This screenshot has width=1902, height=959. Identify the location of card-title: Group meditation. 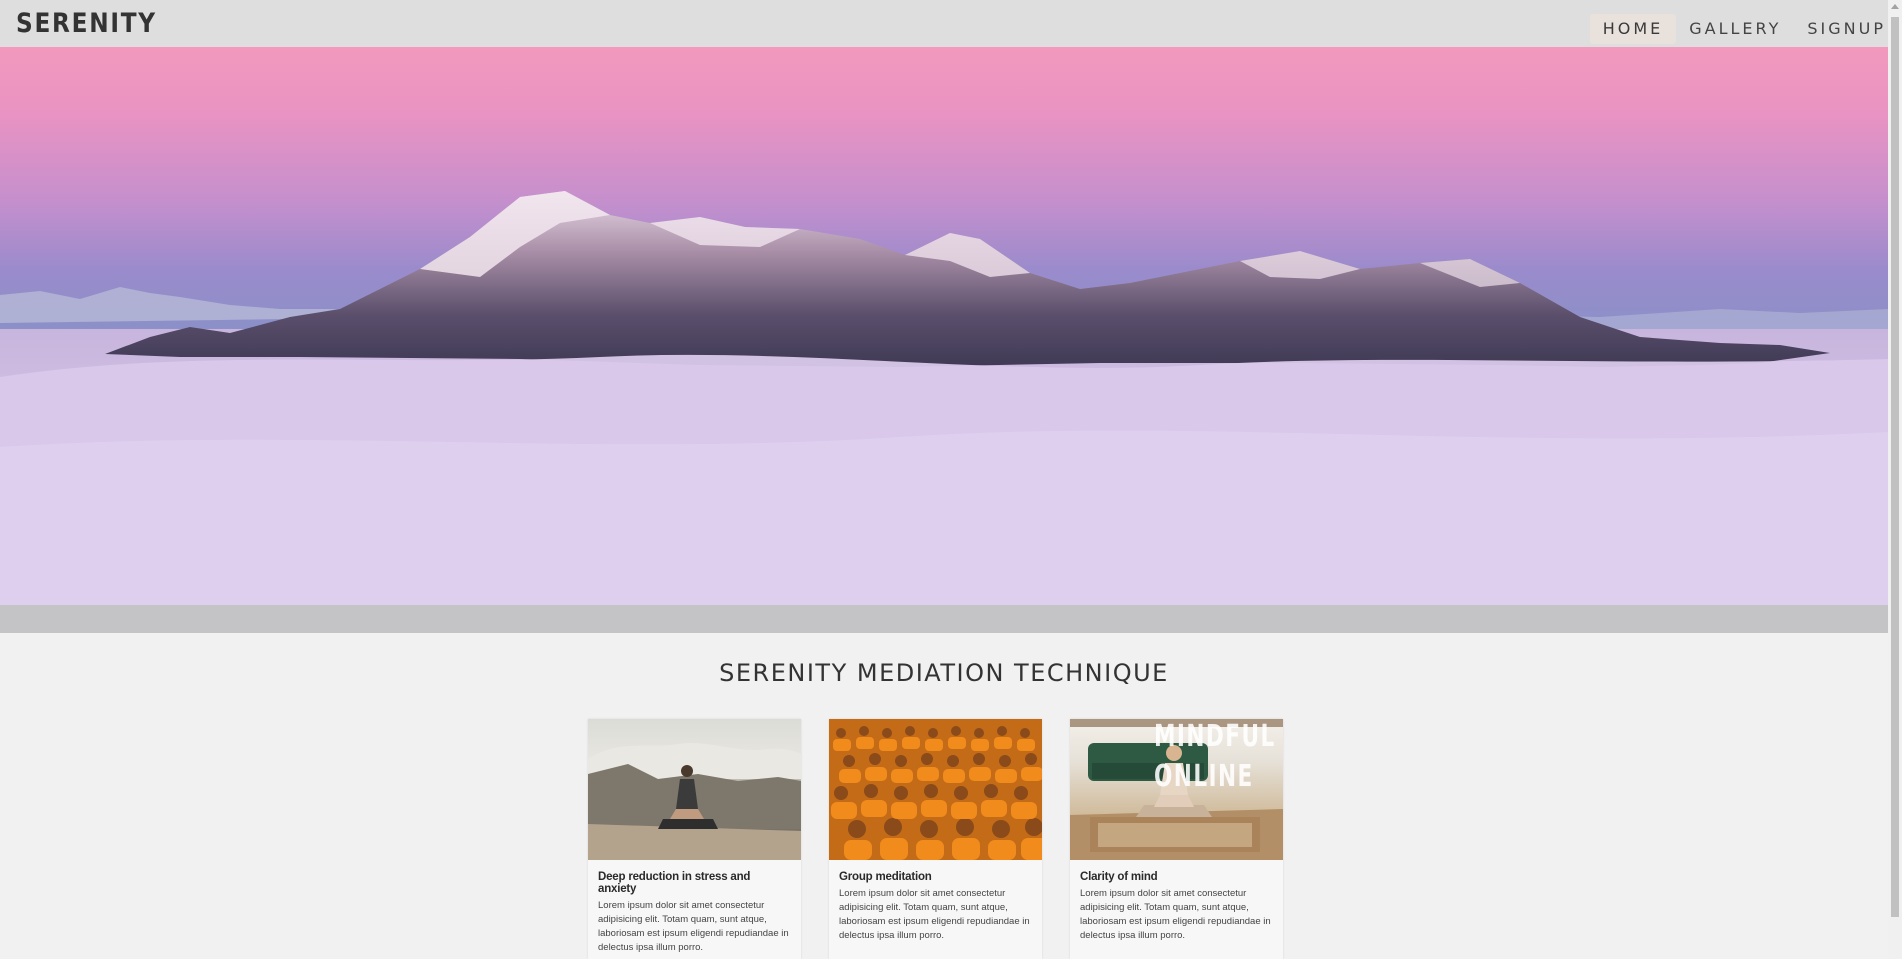
(885, 877).